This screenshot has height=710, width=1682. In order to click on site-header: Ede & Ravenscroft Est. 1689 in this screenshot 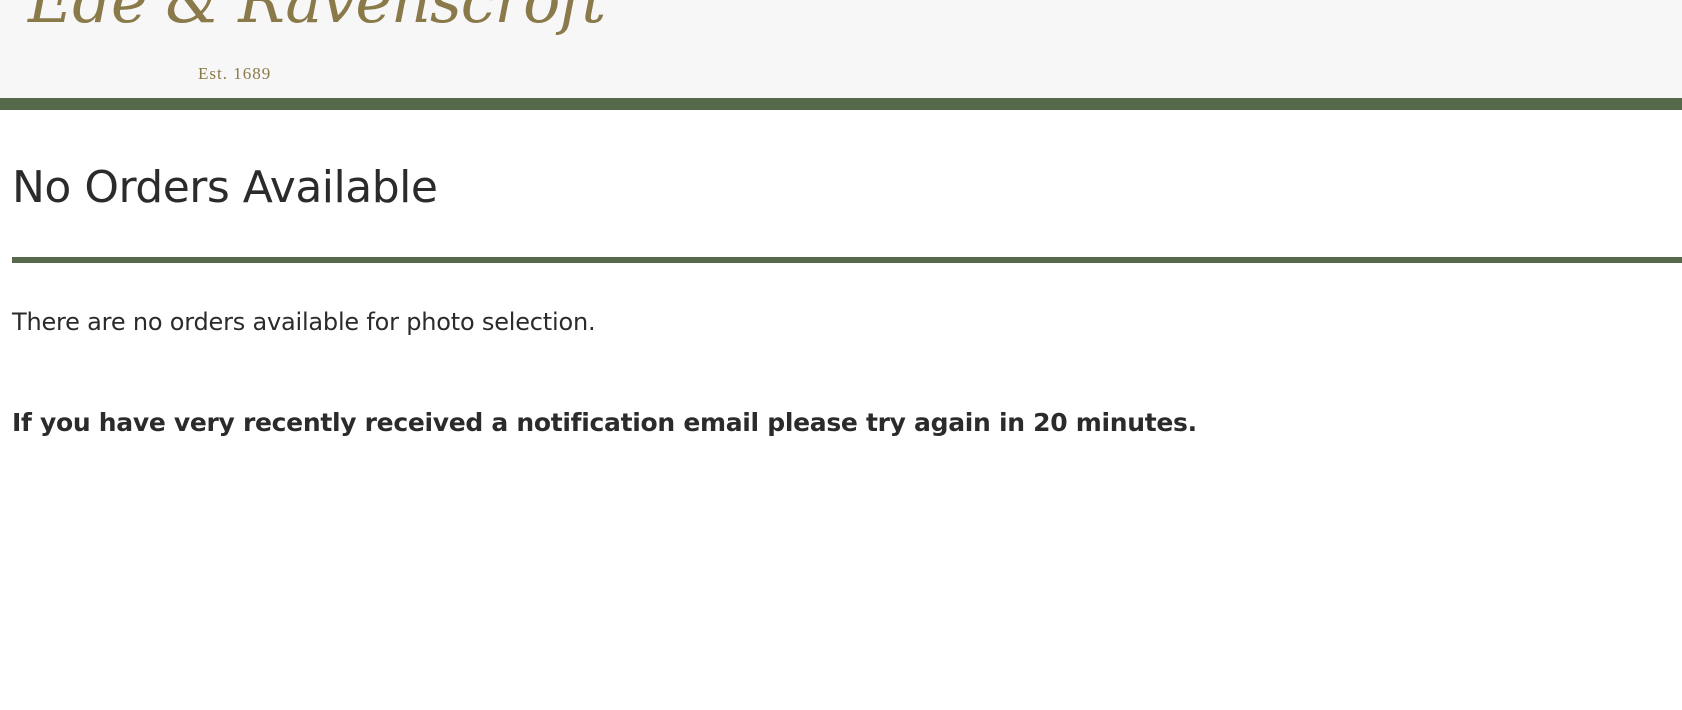, I will do `click(841, 49)`.